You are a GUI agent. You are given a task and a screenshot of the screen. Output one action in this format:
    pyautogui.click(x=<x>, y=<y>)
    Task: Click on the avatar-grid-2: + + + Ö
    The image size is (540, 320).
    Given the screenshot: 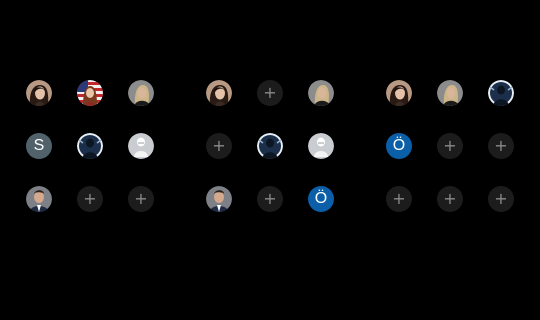 What is the action you would take?
    pyautogui.click(x=276, y=146)
    